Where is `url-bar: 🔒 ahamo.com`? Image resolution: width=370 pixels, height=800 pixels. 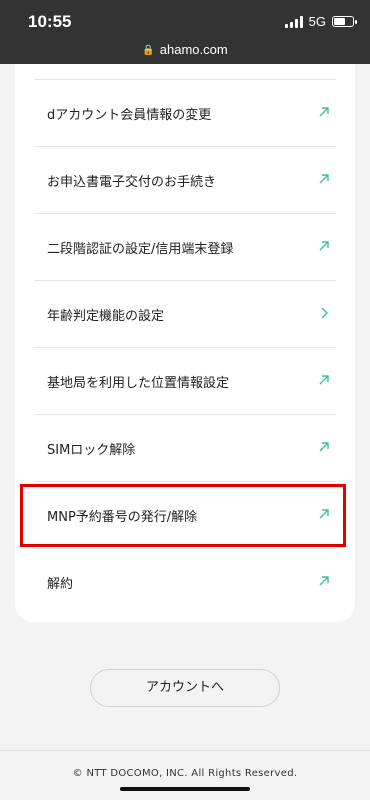
url-bar: 🔒 ahamo.com is located at coordinates (185, 49).